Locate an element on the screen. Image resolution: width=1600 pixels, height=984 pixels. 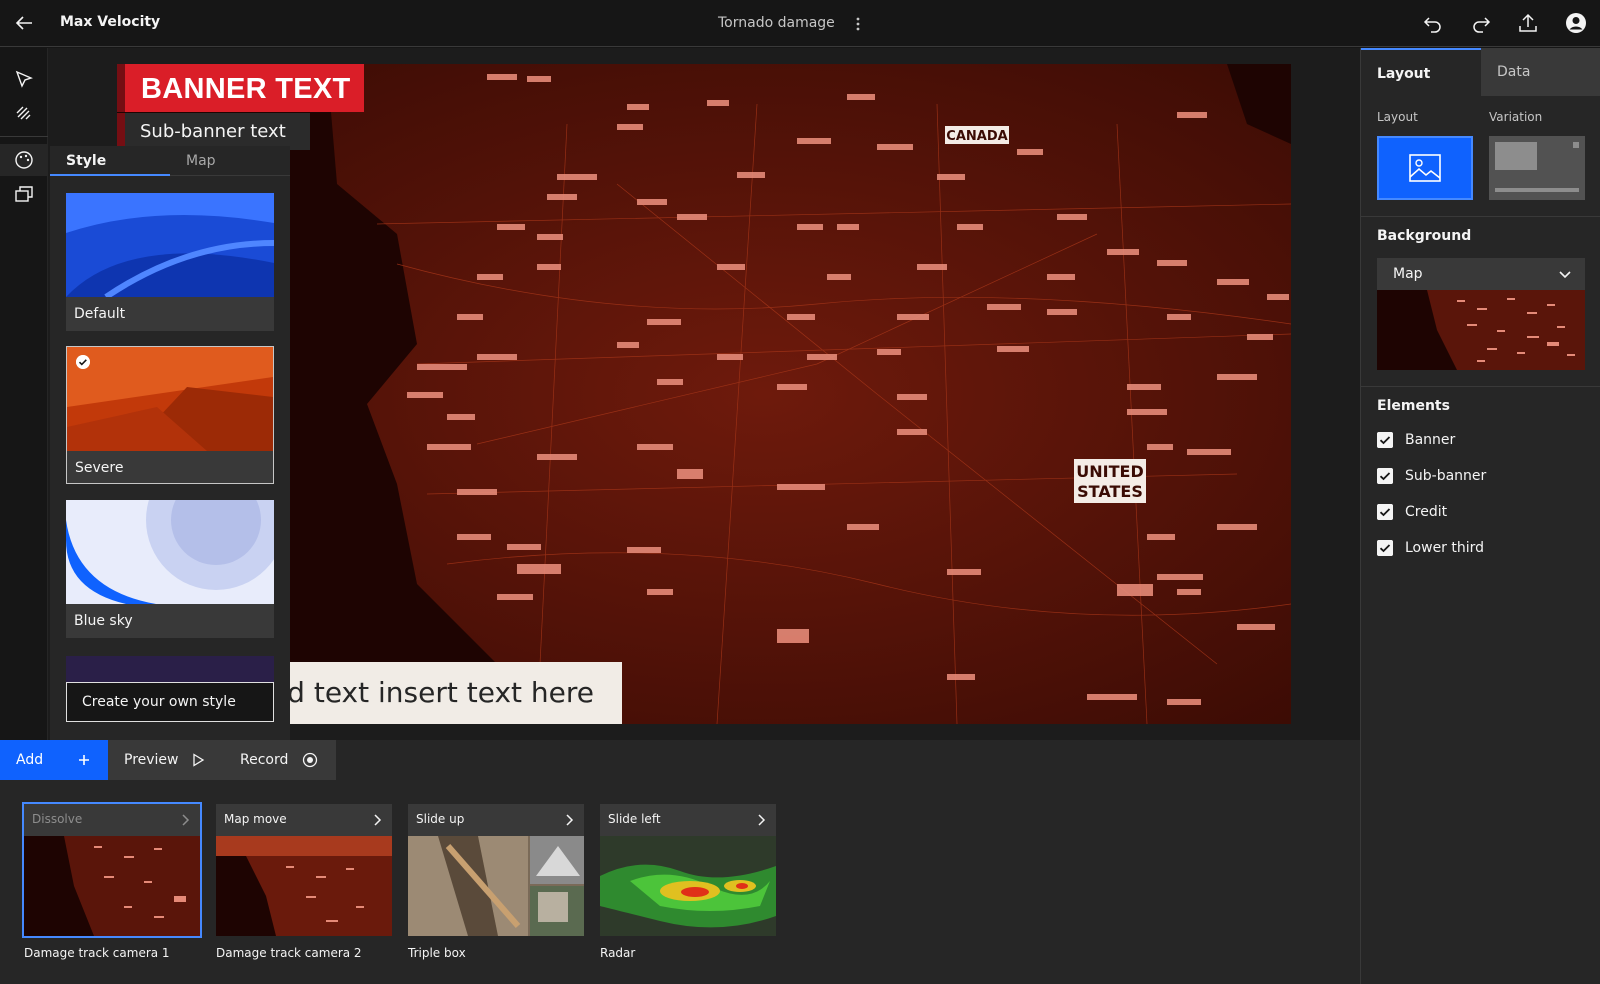
variation-block is located at coordinates (1516, 156).